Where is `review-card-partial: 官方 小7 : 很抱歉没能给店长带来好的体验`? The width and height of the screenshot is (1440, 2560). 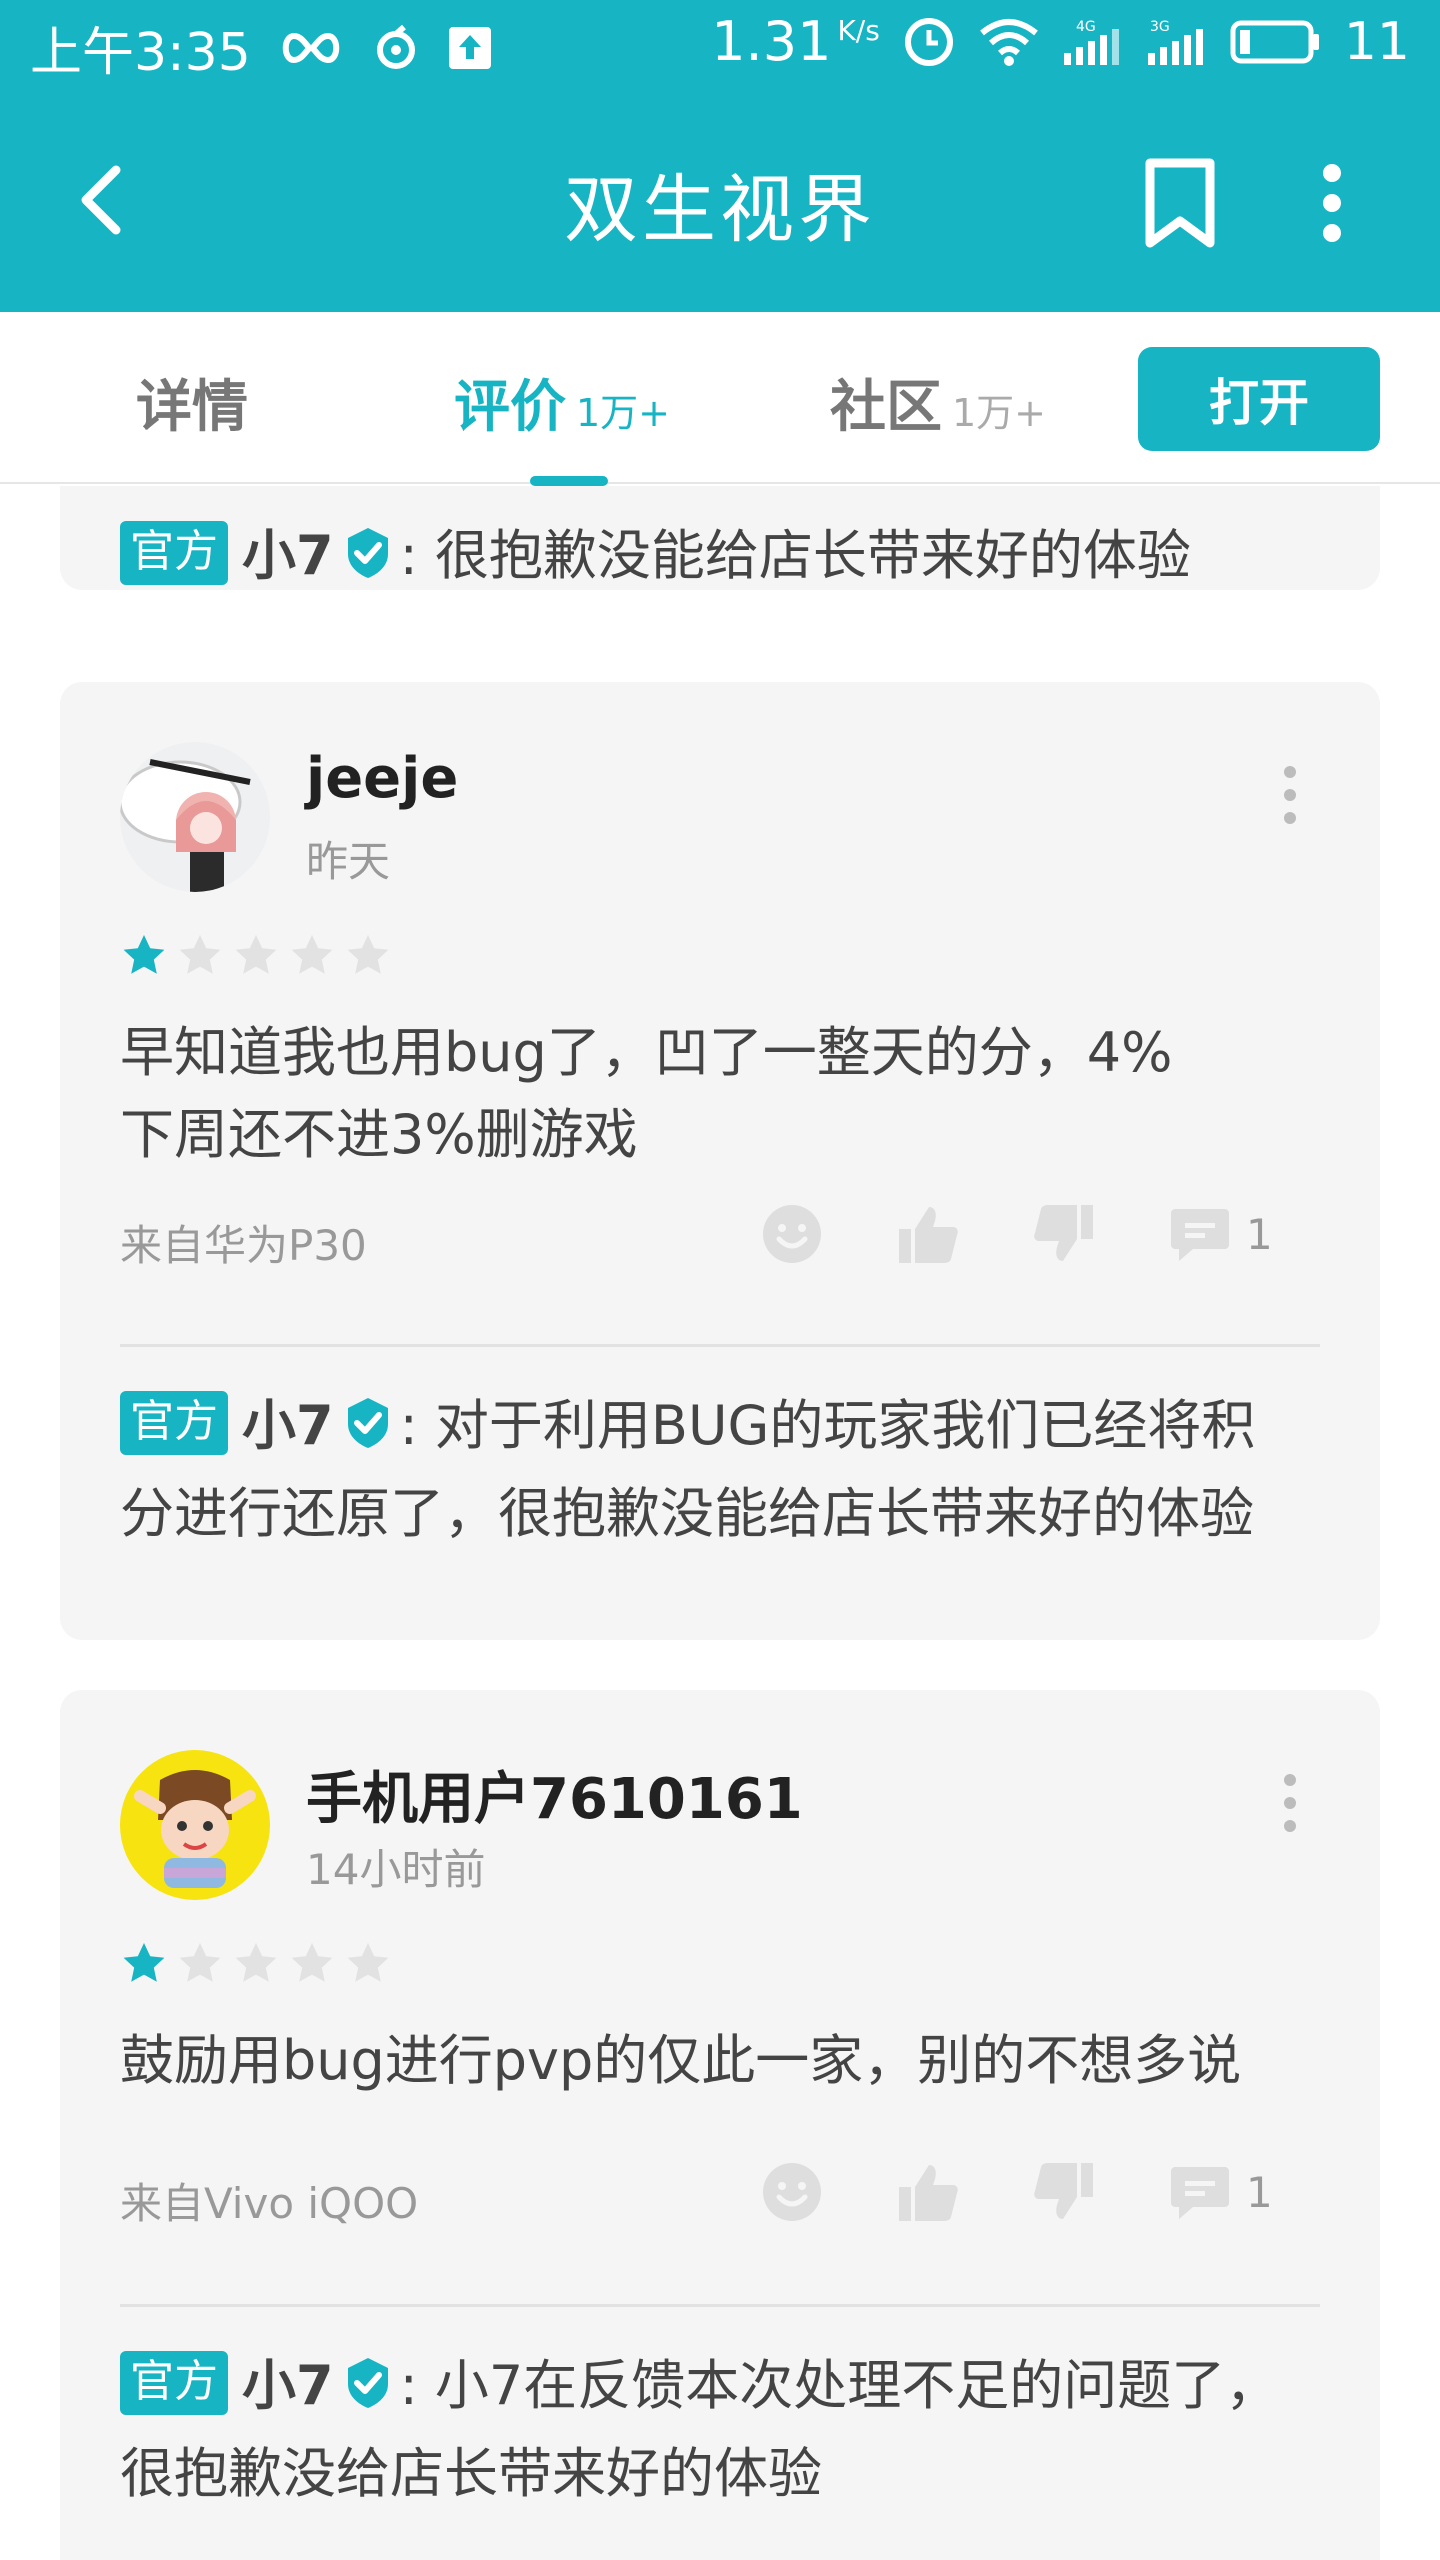
review-card-partial: 官方 小7 : 很抱歉没能给店长带来好的体验 is located at coordinates (720, 538).